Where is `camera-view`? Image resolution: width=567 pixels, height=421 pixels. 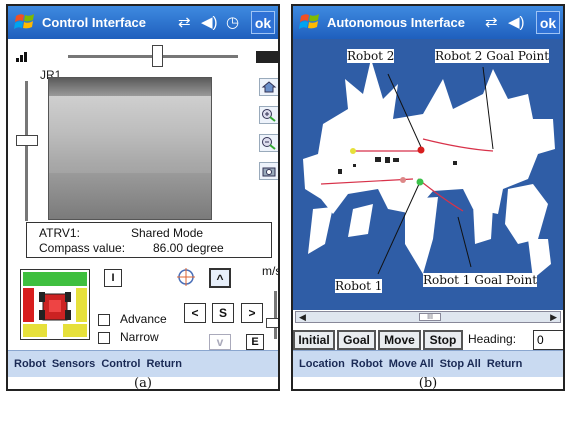
camera-view is located at coordinates (130, 148).